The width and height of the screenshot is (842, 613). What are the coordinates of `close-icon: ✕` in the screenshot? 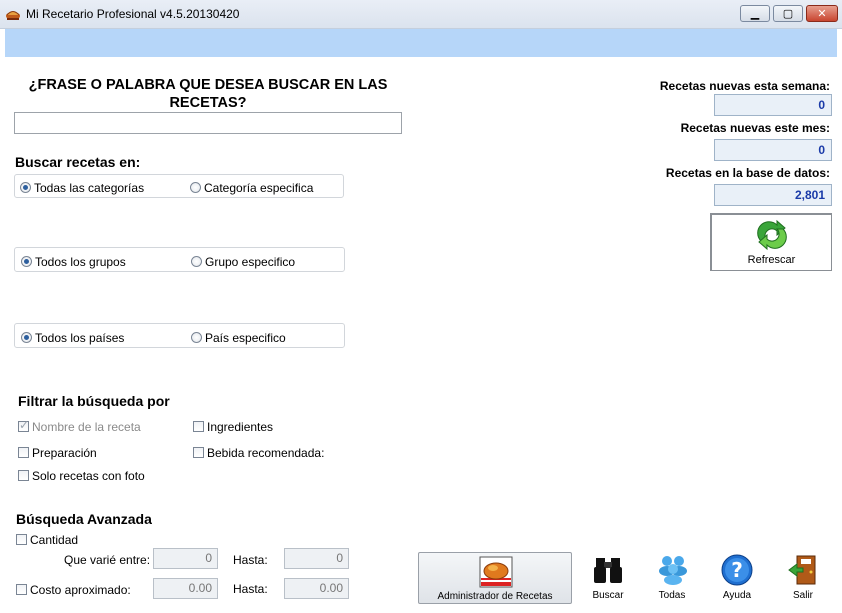 It's located at (822, 13).